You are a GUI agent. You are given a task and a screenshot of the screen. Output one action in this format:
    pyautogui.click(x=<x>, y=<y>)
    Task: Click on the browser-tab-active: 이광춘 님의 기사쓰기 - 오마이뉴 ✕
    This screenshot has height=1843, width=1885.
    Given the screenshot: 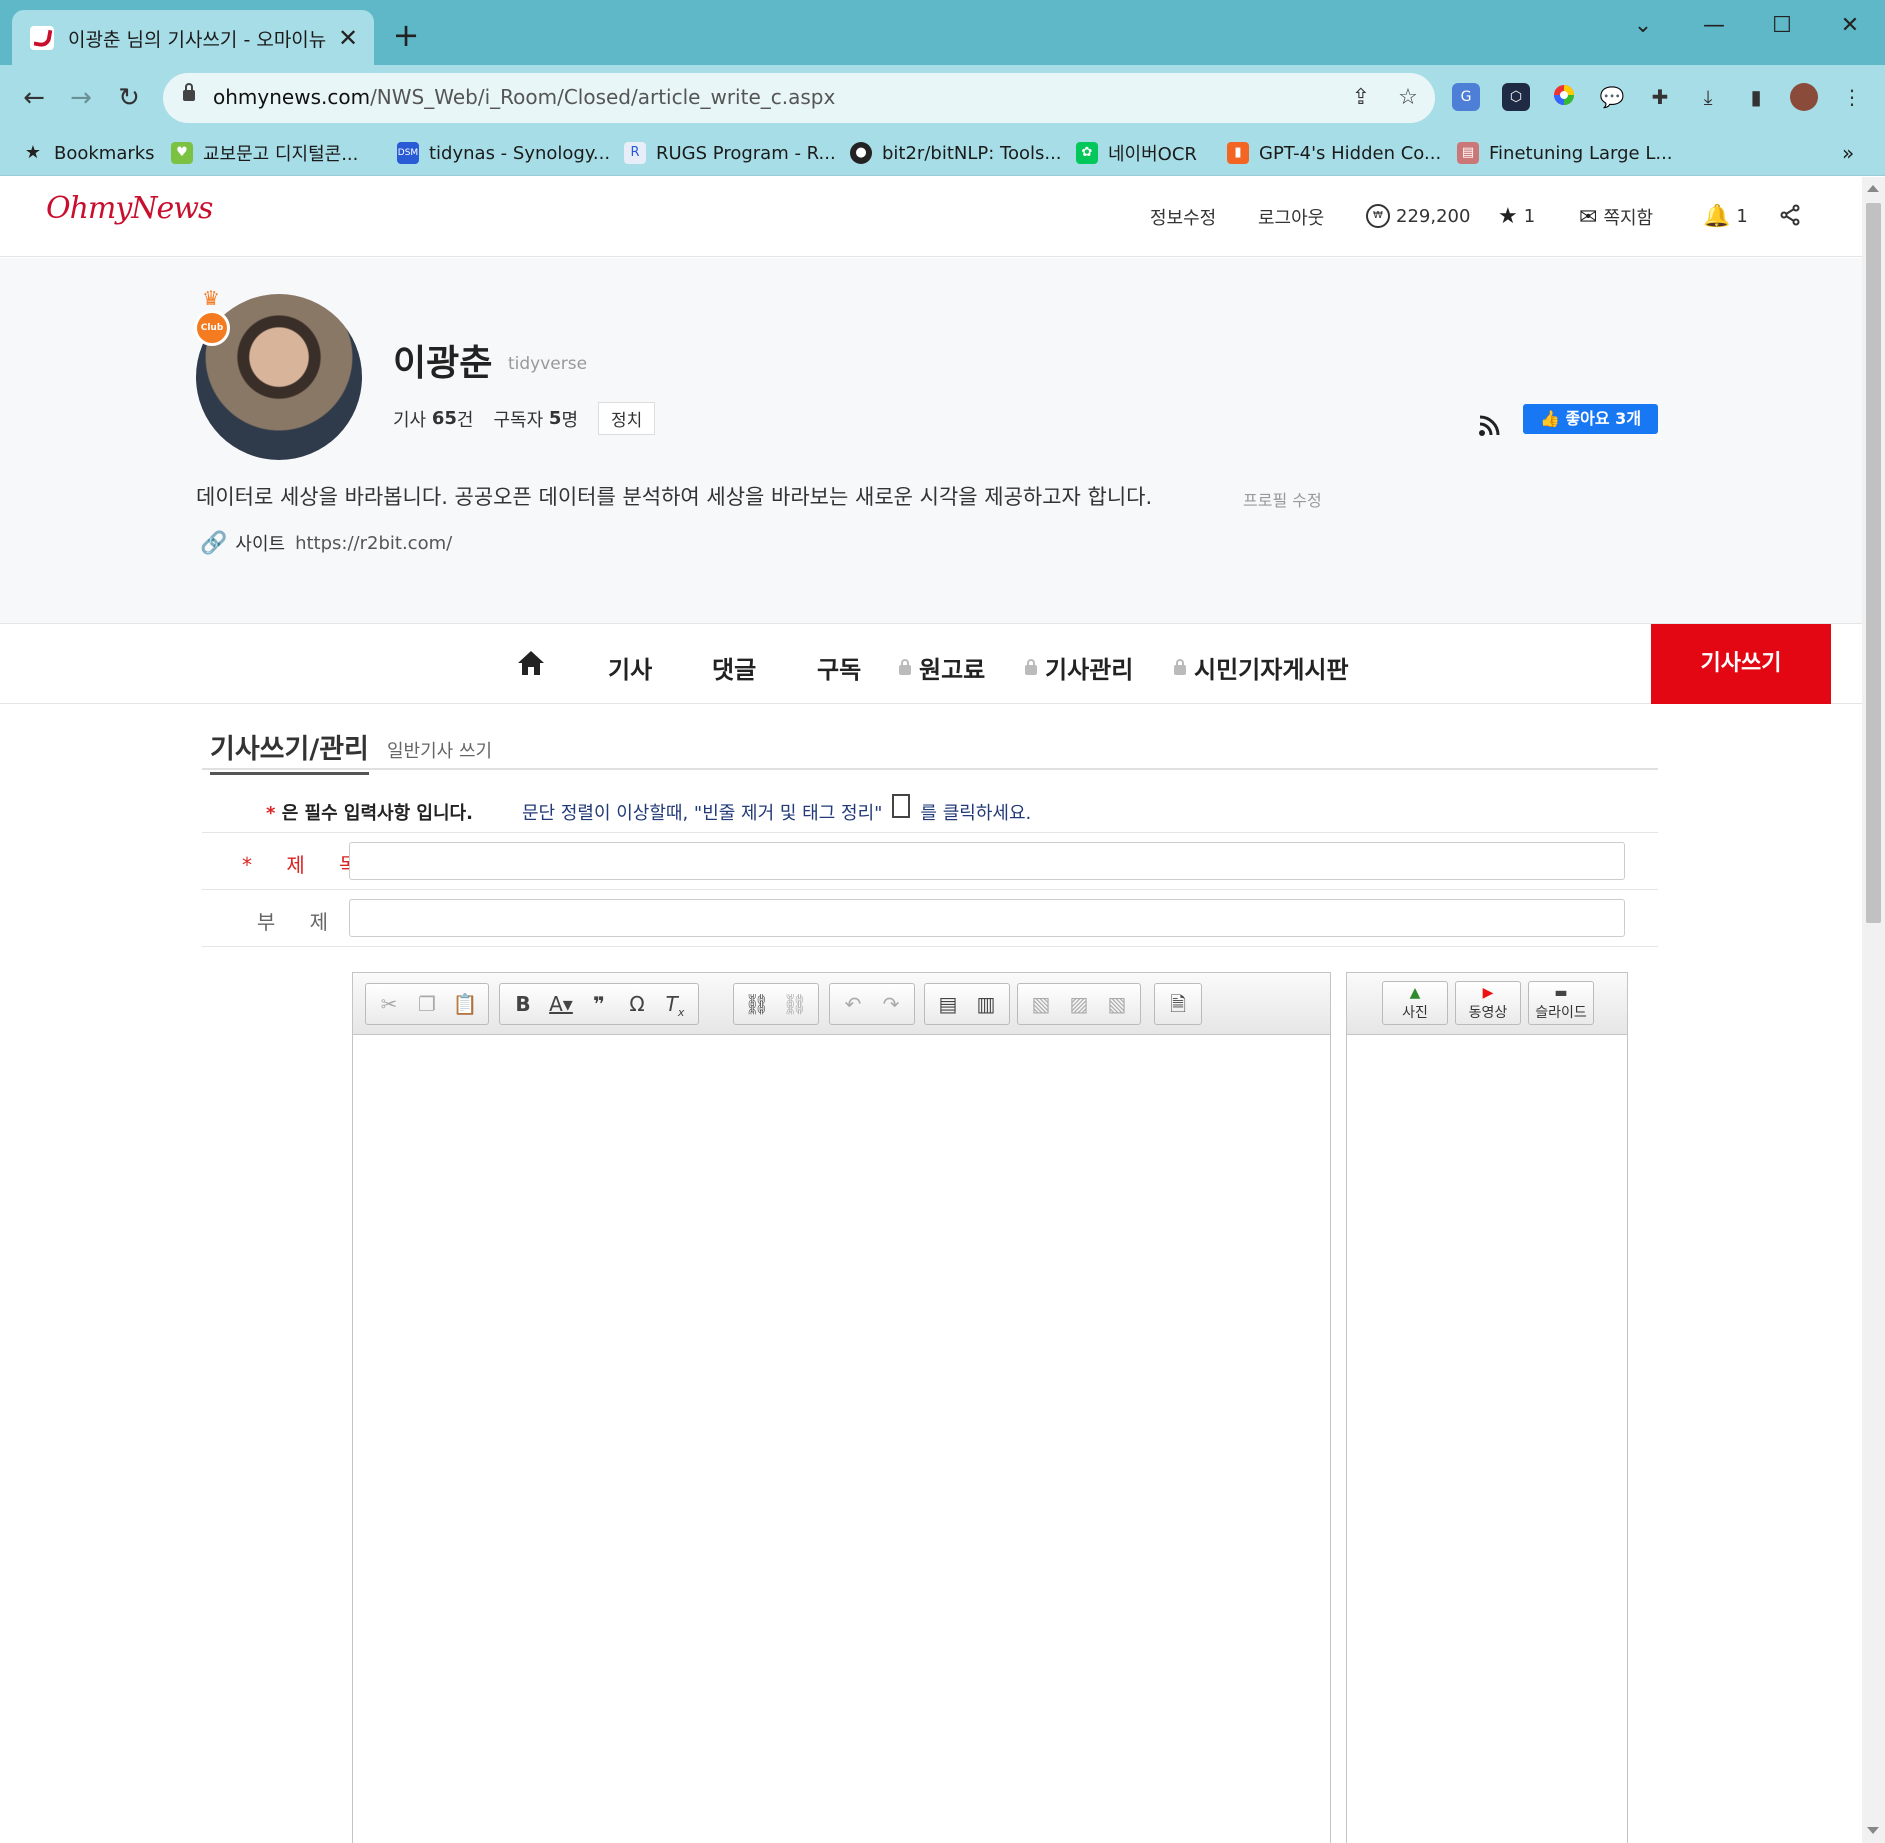 What is the action you would take?
    pyautogui.click(x=193, y=38)
    